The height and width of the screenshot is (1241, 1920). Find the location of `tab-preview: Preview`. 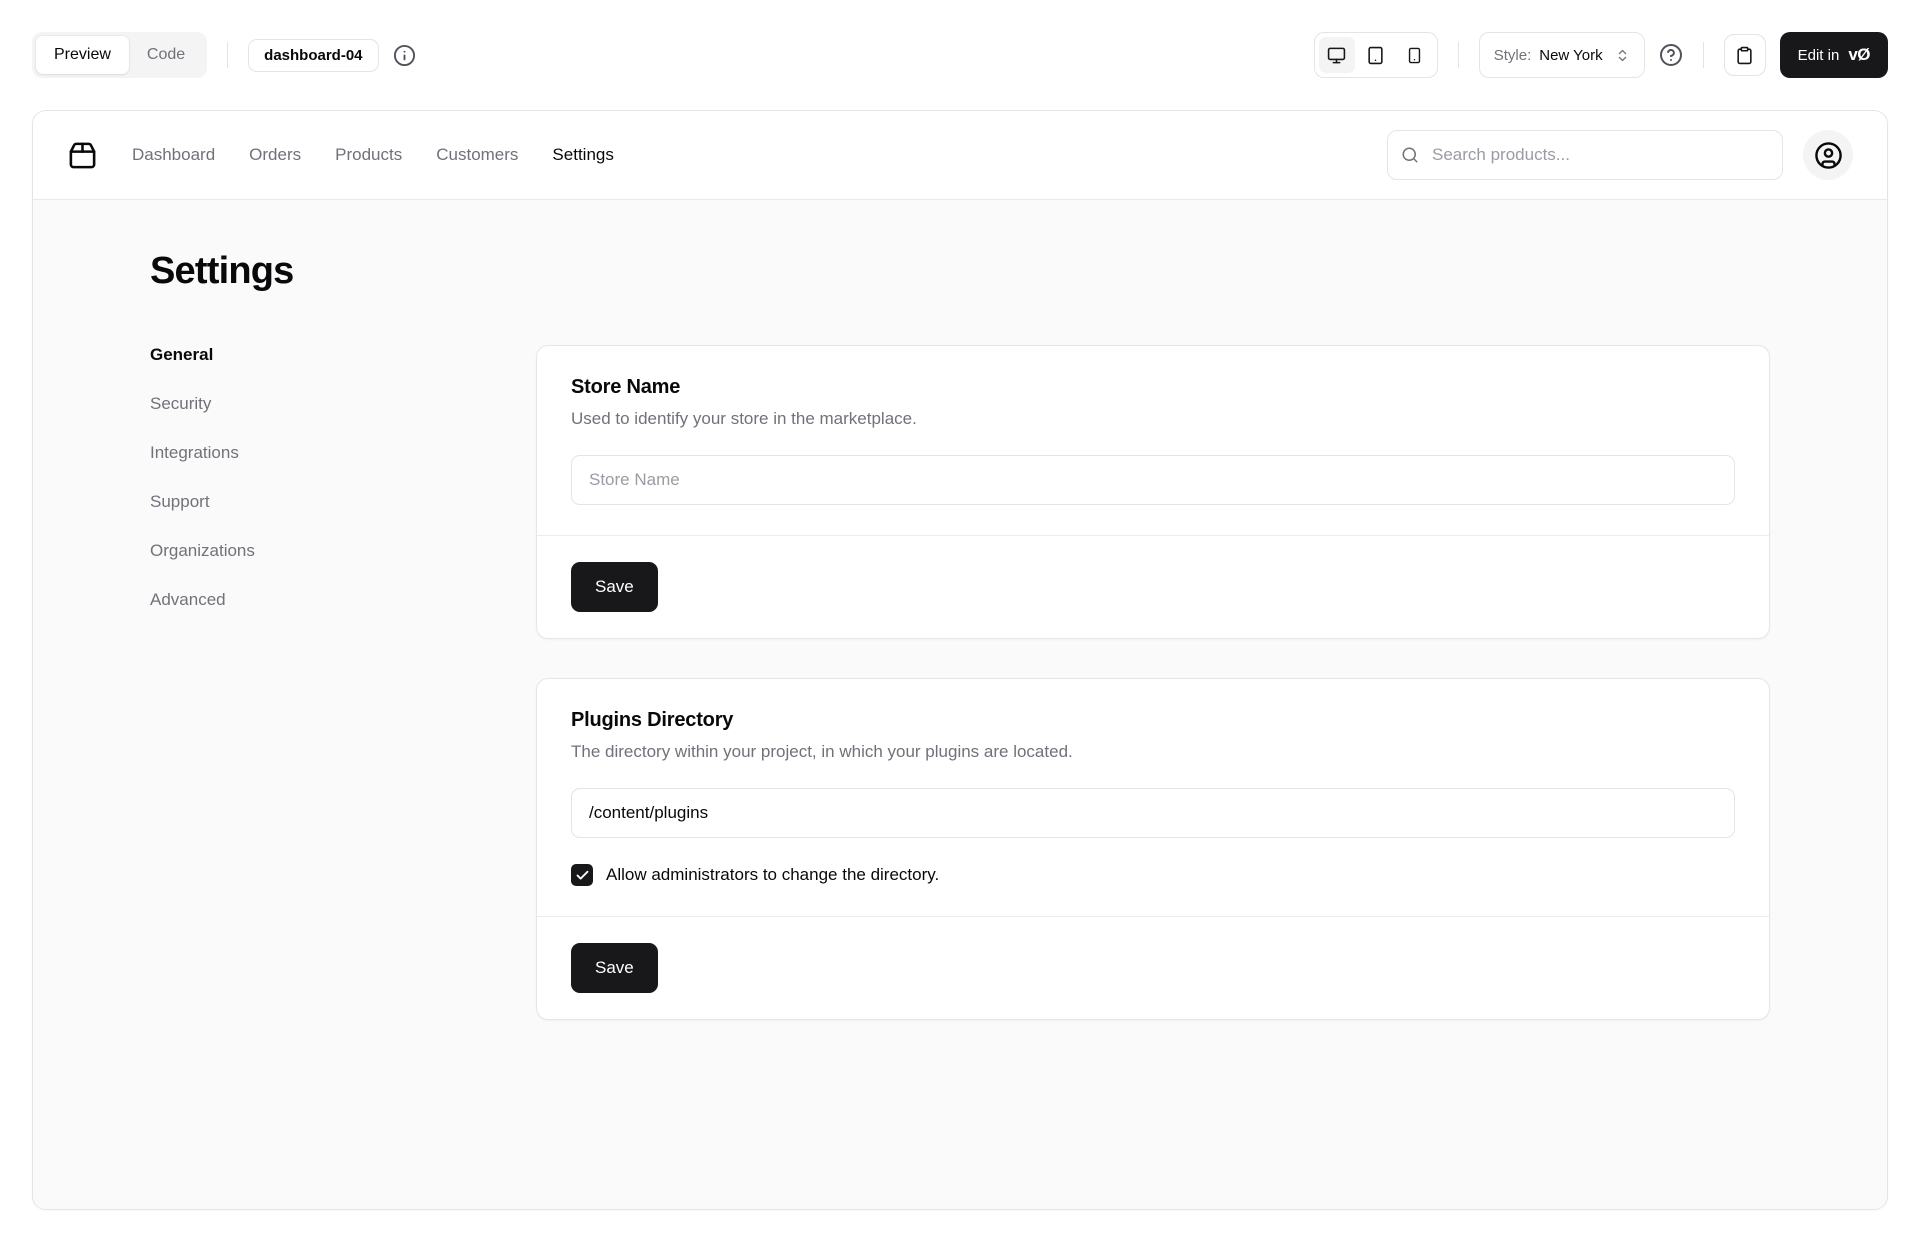

tab-preview: Preview is located at coordinates (82, 55).